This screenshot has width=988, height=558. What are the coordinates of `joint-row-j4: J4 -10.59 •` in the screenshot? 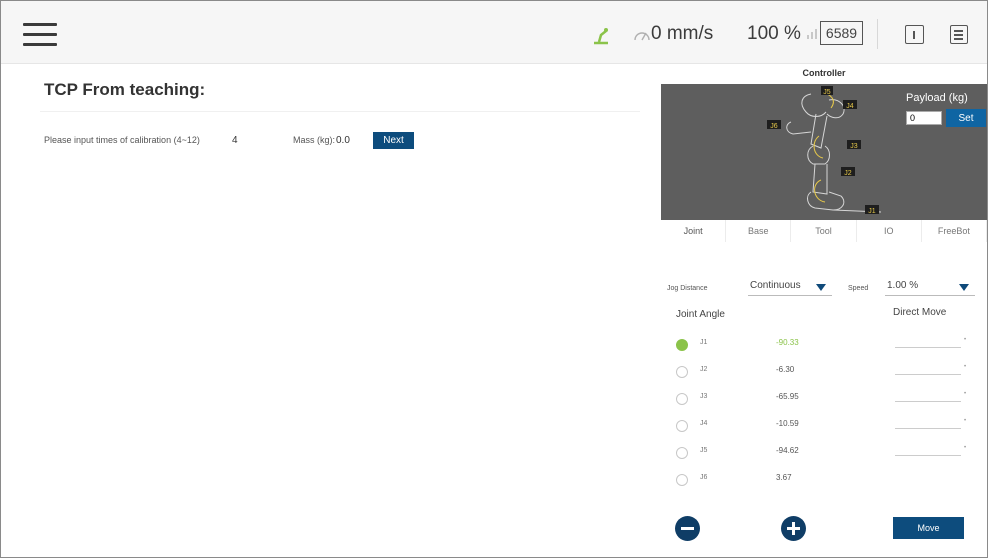 It's located at (826, 425).